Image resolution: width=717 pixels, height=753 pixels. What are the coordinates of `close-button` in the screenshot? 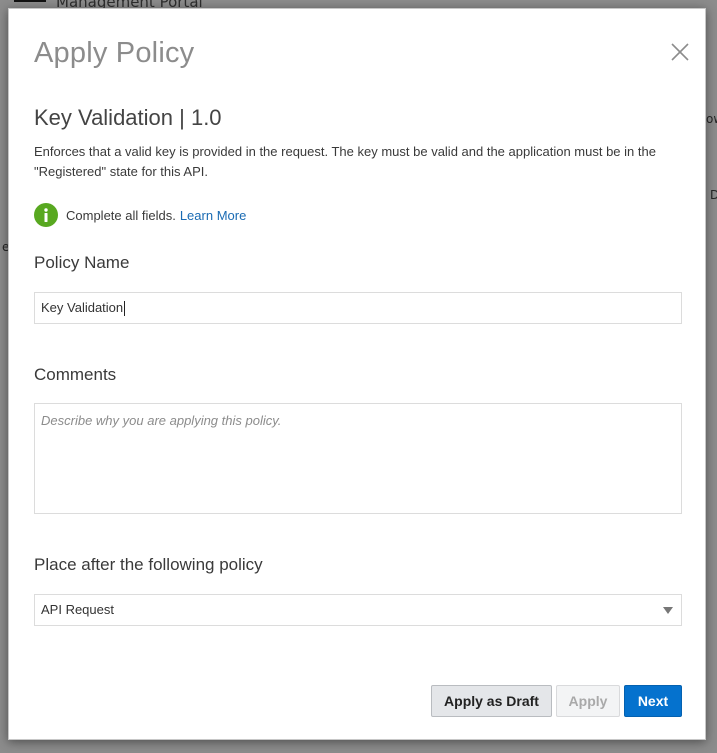 It's located at (680, 52).